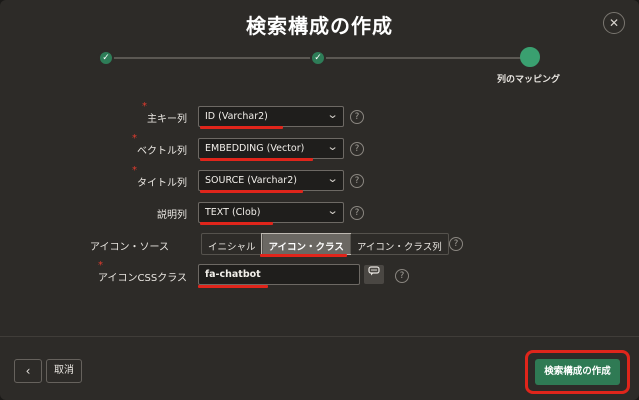 This screenshot has width=639, height=400. I want to click on title-column-select: SOURCE (Varchar2) ⌄, so click(271, 180).